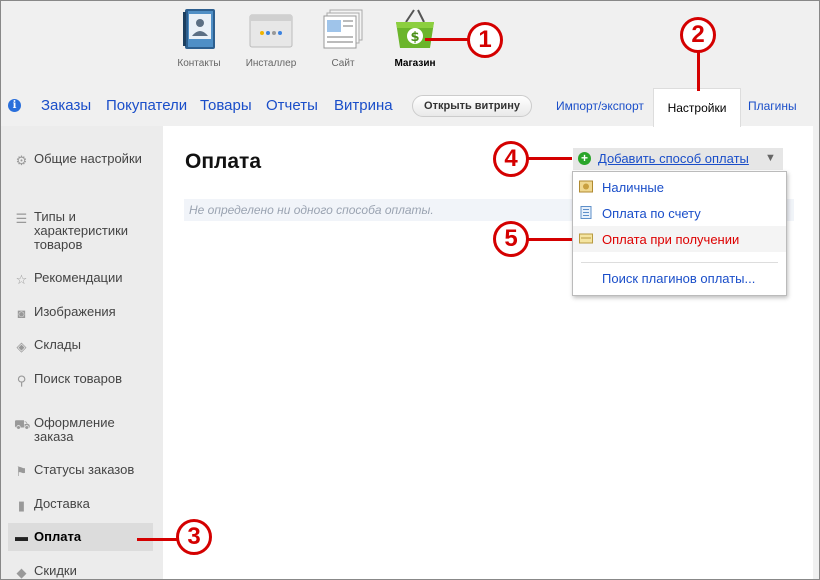 This screenshot has width=820, height=580. I want to click on sidebar-item-discounts: ◆ Скидки, so click(80, 571).